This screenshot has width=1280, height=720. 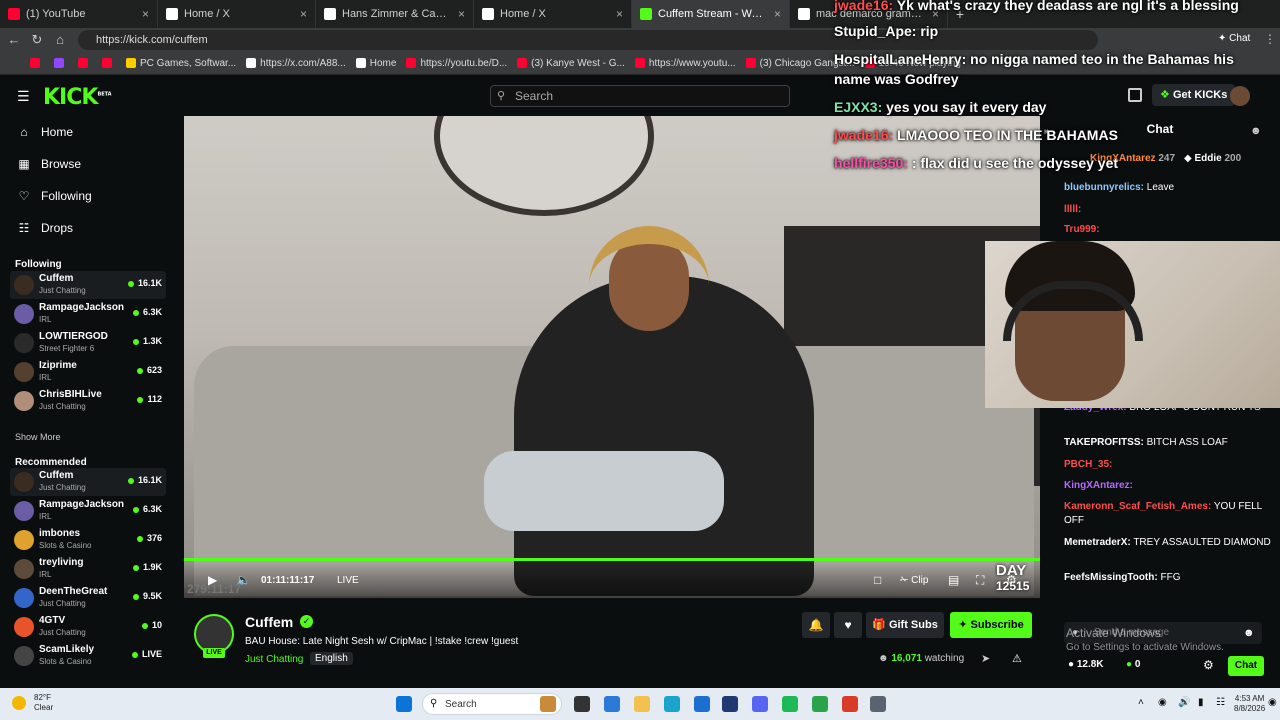 I want to click on spotify-icon, so click(x=790, y=704).